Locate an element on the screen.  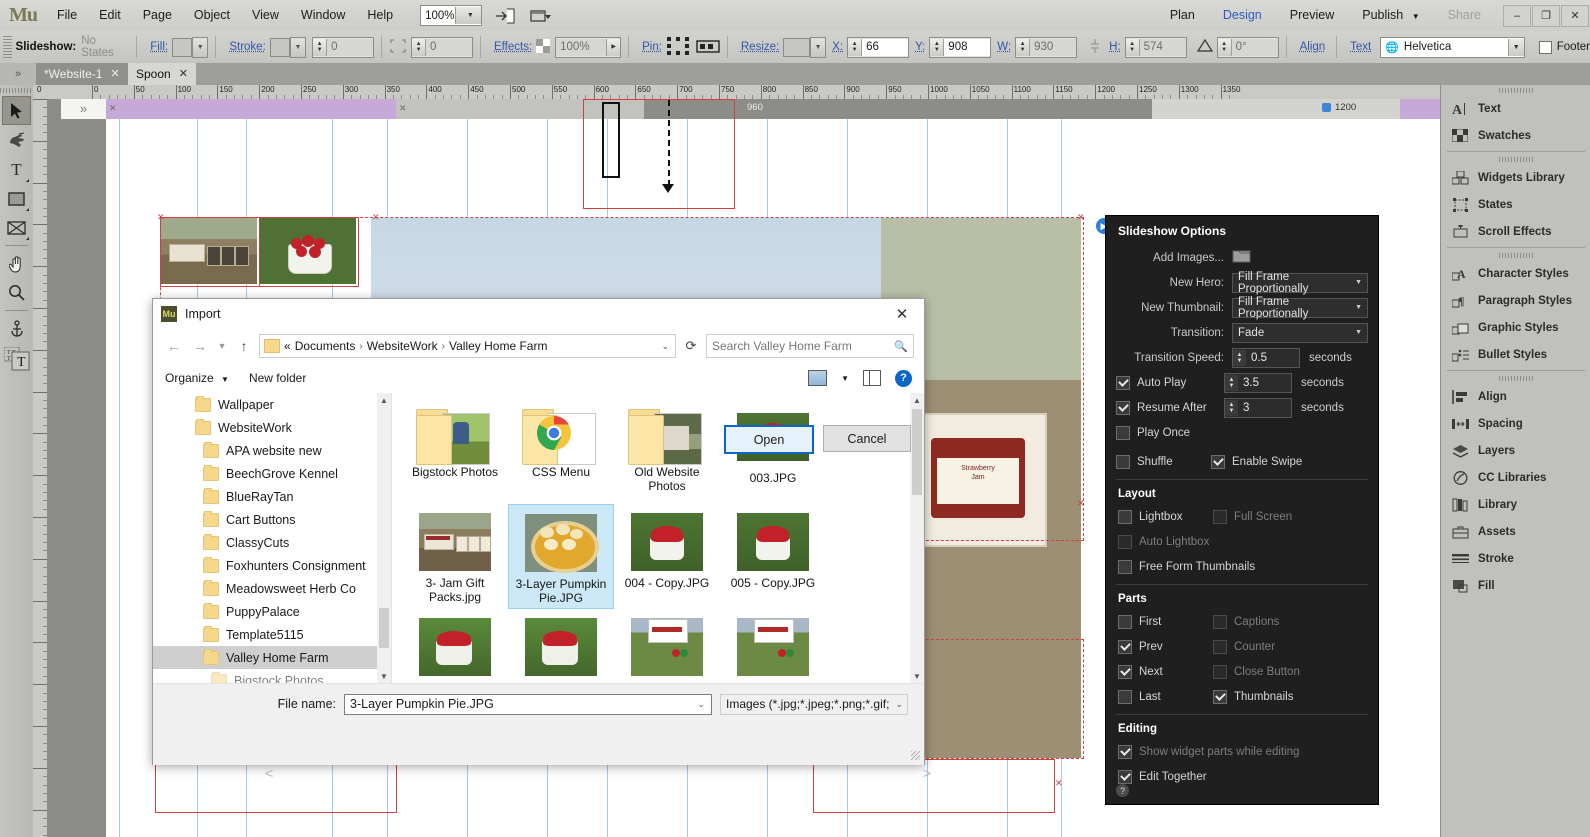
y-label: Y: is located at coordinates (920, 47).